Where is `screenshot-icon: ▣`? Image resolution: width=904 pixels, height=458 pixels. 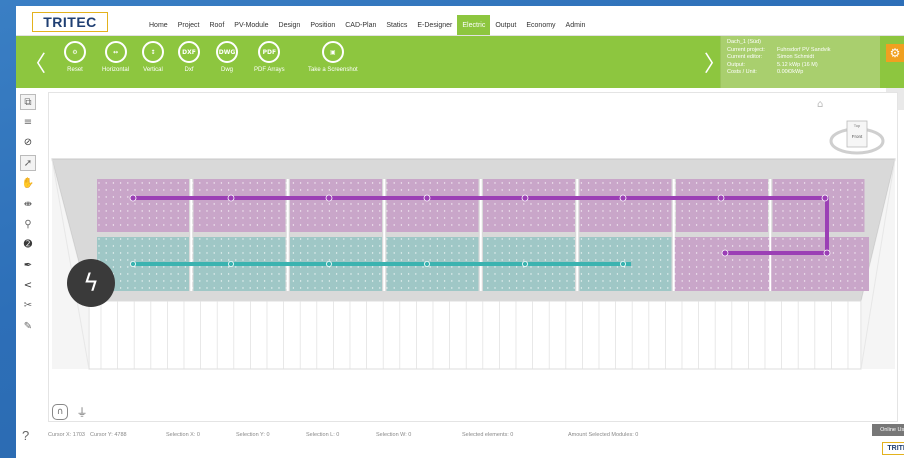 screenshot-icon: ▣ is located at coordinates (332, 52).